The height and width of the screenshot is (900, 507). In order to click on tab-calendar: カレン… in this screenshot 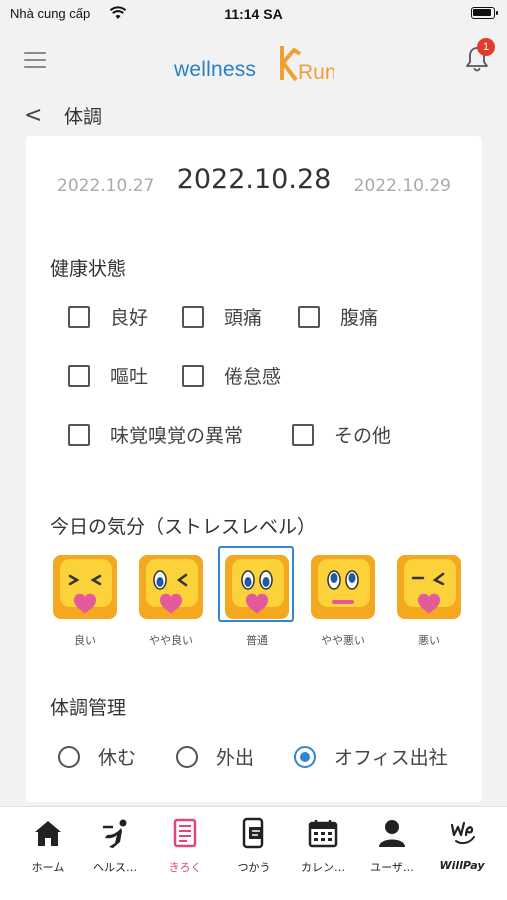, I will do `click(323, 846)`.